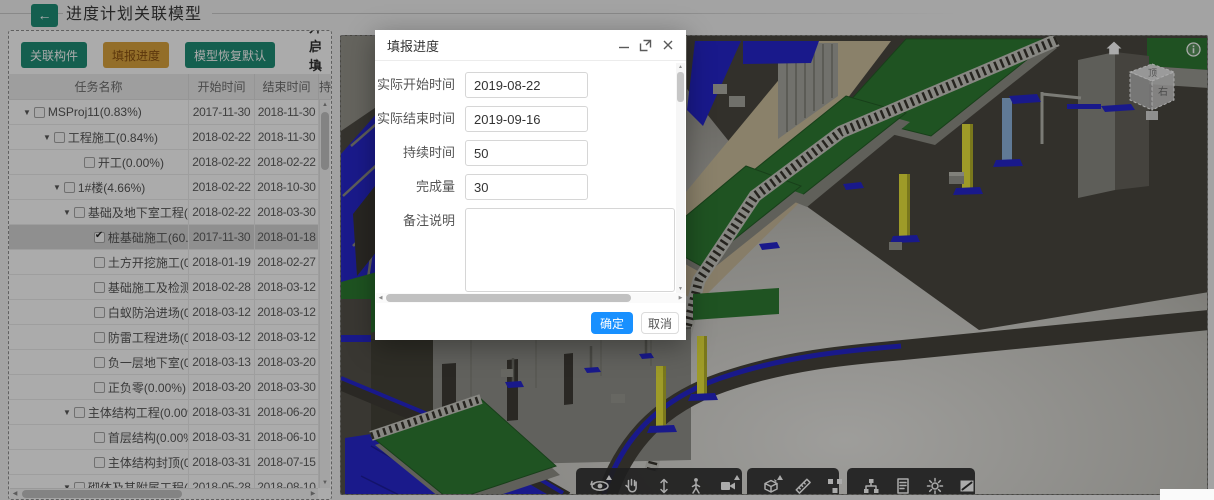 This screenshot has height=500, width=1214. Describe the element at coordinates (526, 119) in the screenshot. I see `actual-end-input` at that location.